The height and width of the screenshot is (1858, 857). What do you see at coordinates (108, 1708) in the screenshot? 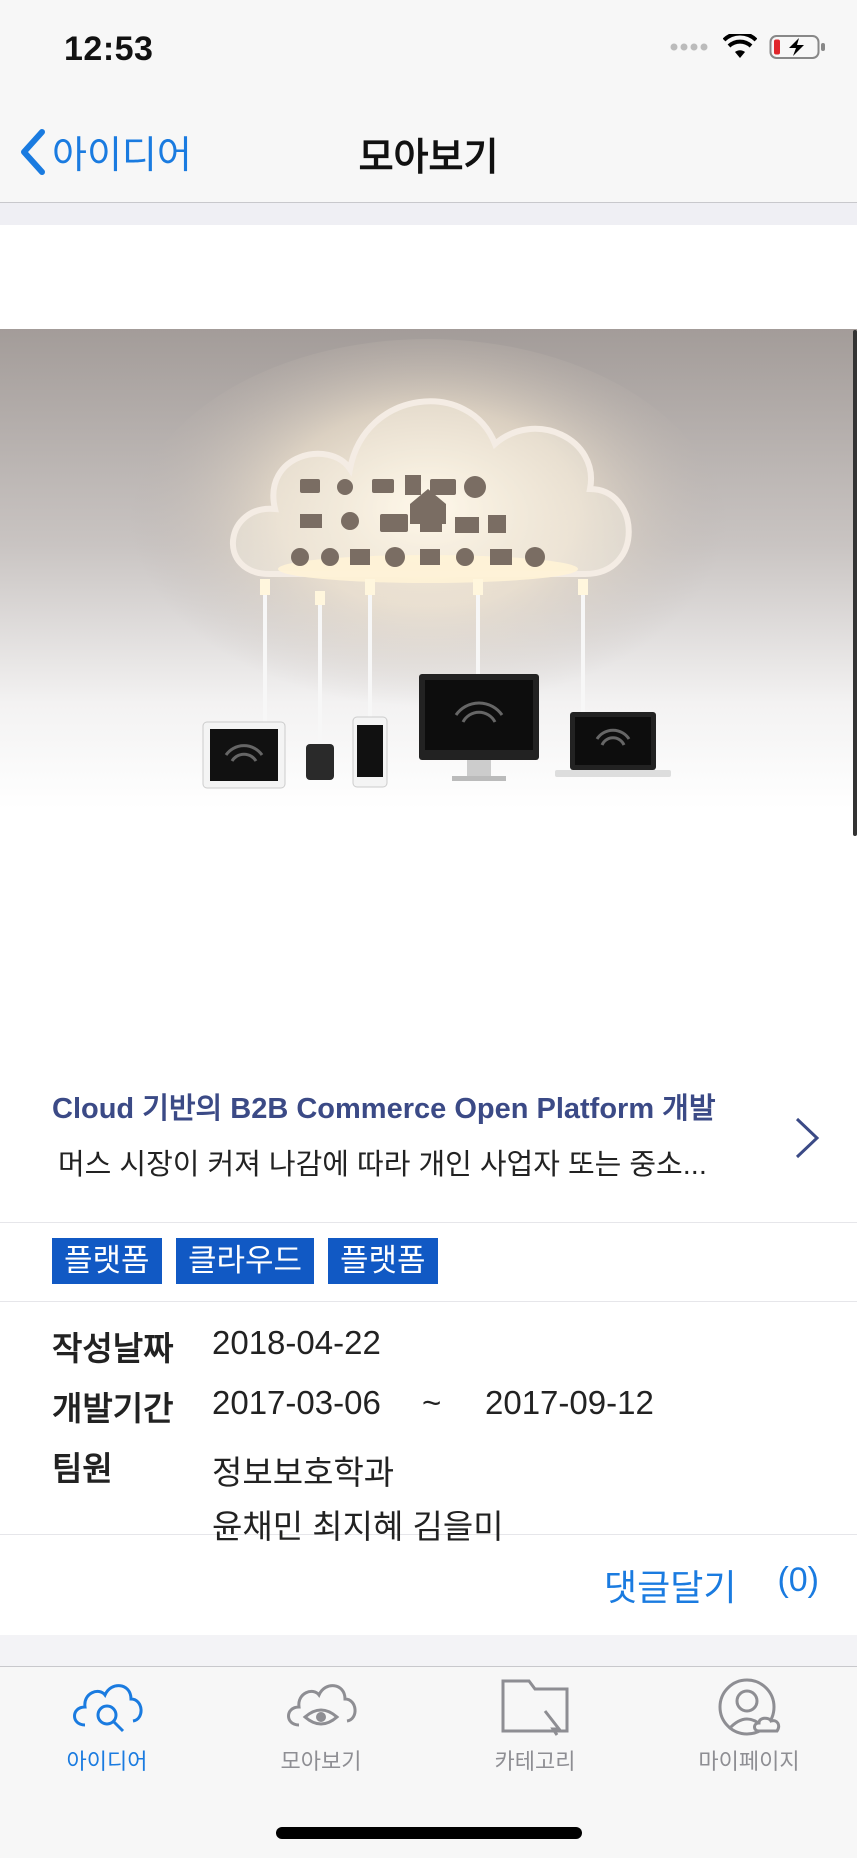
I see `cloud-search-icon` at bounding box center [108, 1708].